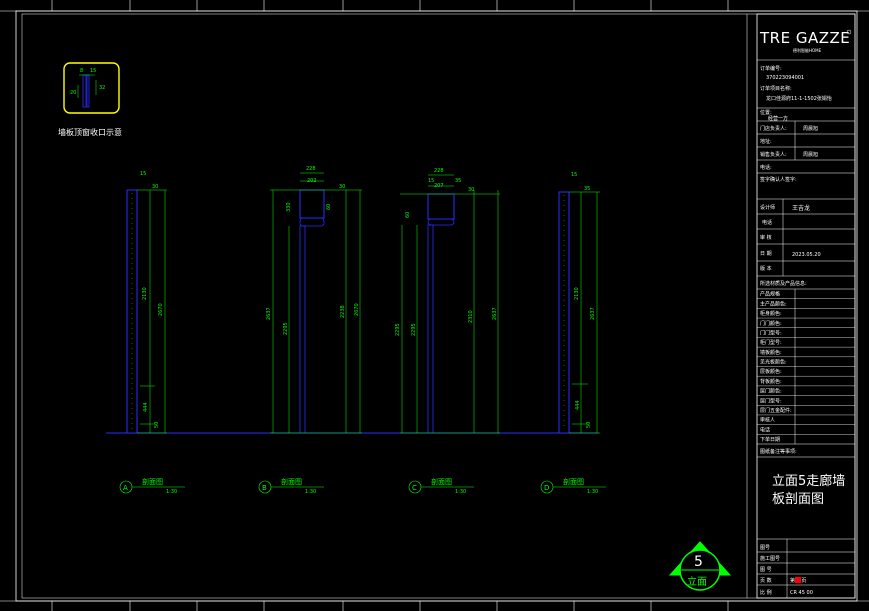  What do you see at coordinates (697, 581) in the screenshot?
I see `elevation-marker-label: 立面` at bounding box center [697, 581].